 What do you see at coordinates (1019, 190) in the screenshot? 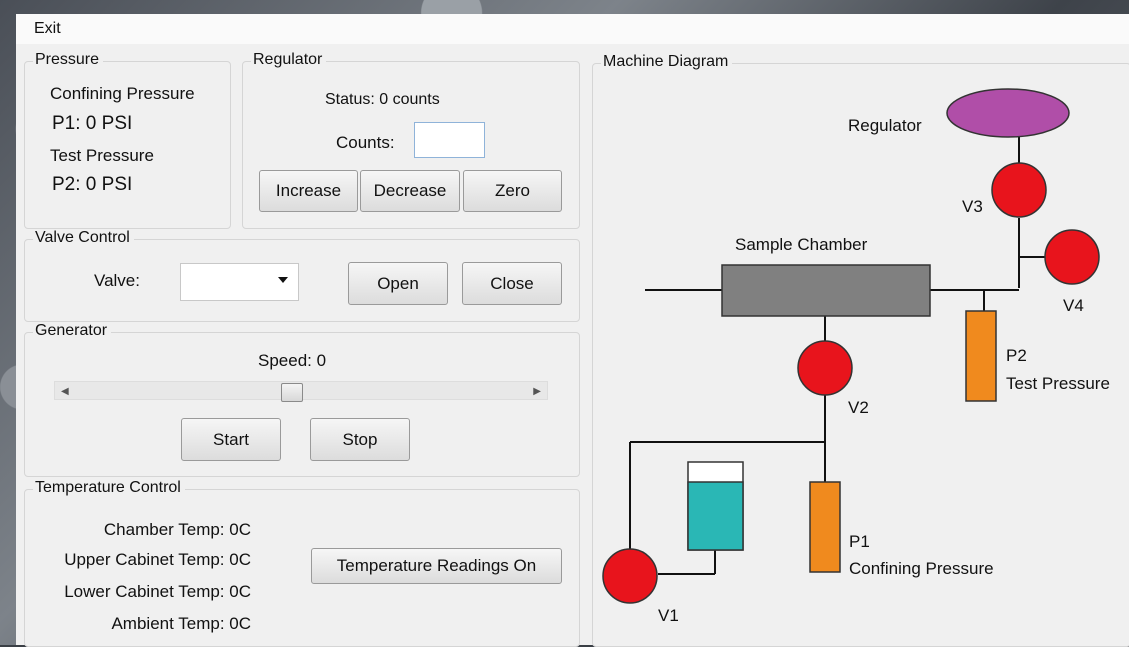
I see `valve-v3-icon` at bounding box center [1019, 190].